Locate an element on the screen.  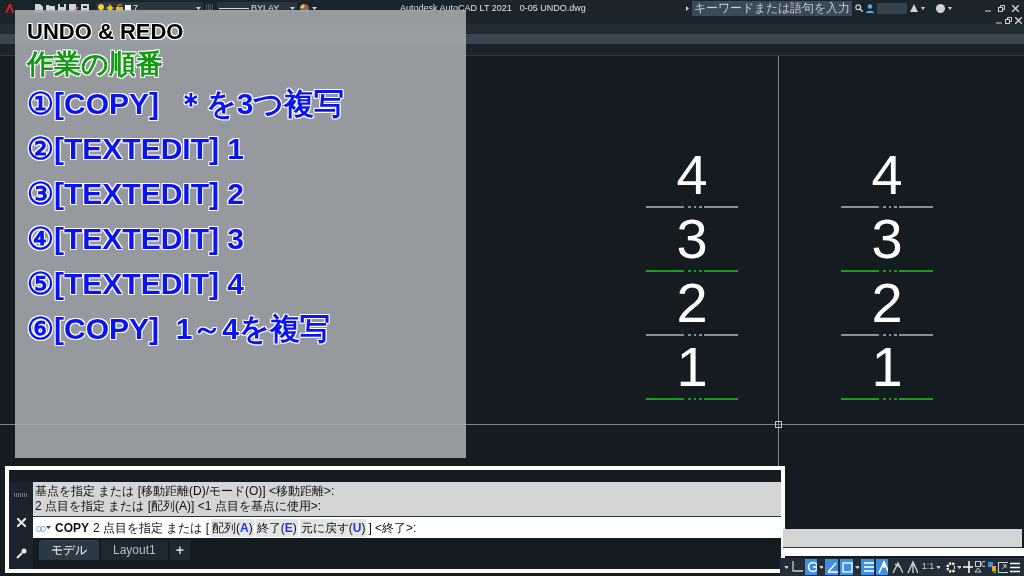
step-text: ②[TEXTEDIT] 1 is located at coordinates (135, 149).